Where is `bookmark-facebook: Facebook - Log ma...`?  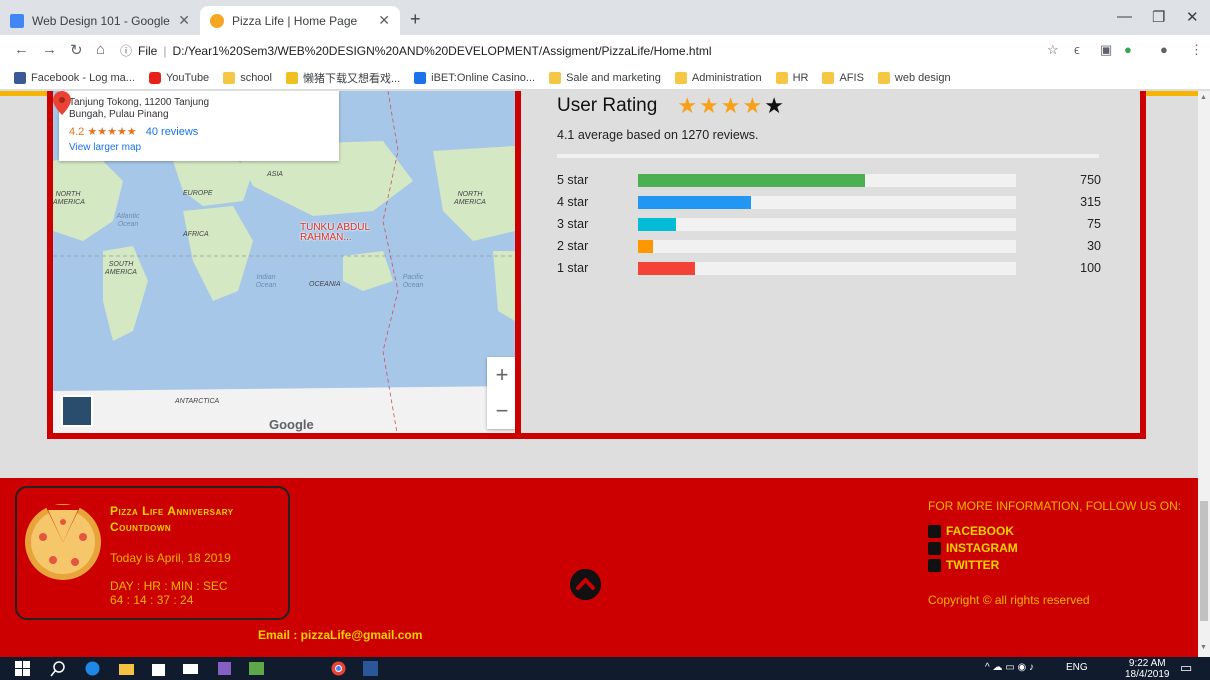 bookmark-facebook: Facebook - Log ma... is located at coordinates (74, 77).